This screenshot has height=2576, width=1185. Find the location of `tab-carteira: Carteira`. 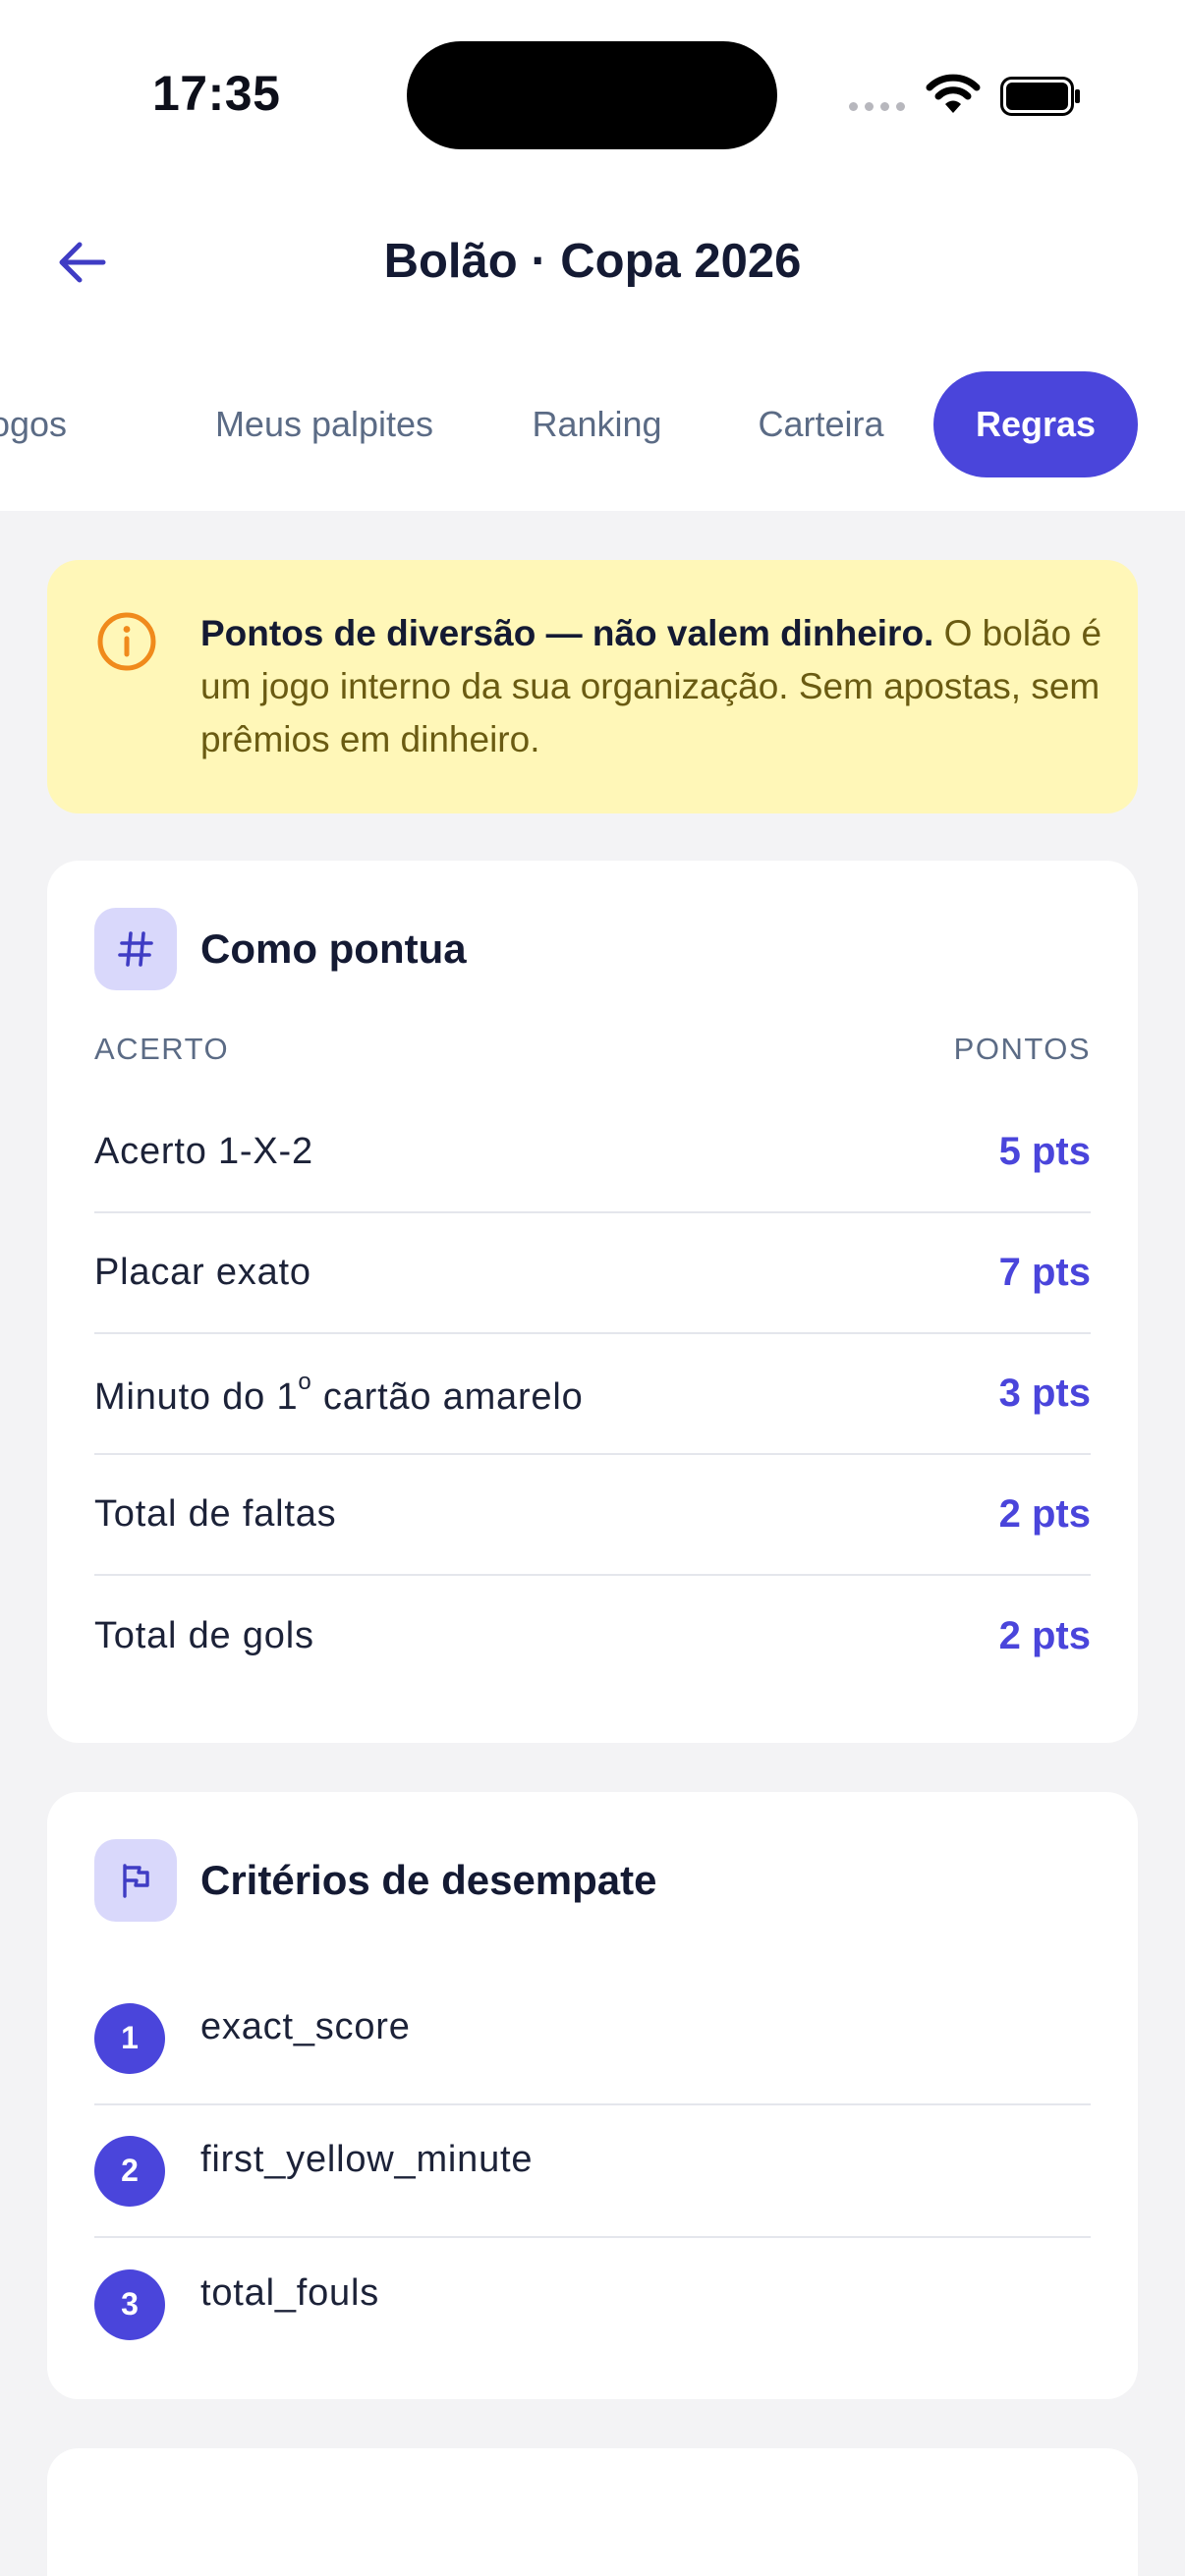

tab-carteira: Carteira is located at coordinates (821, 424).